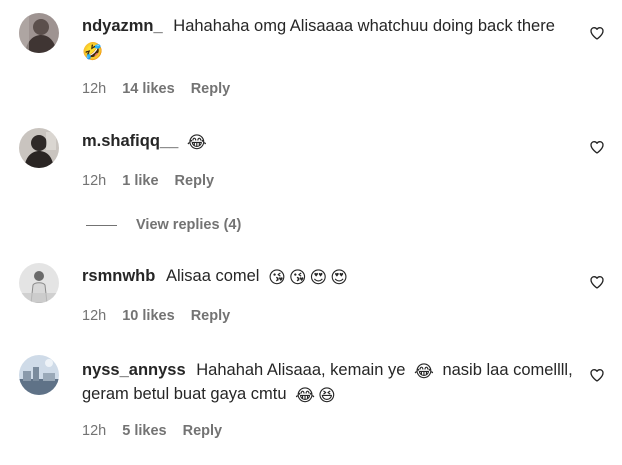 This screenshot has width=622, height=465. What do you see at coordinates (212, 276) in the screenshot?
I see `comment-text: Alisaa comel` at bounding box center [212, 276].